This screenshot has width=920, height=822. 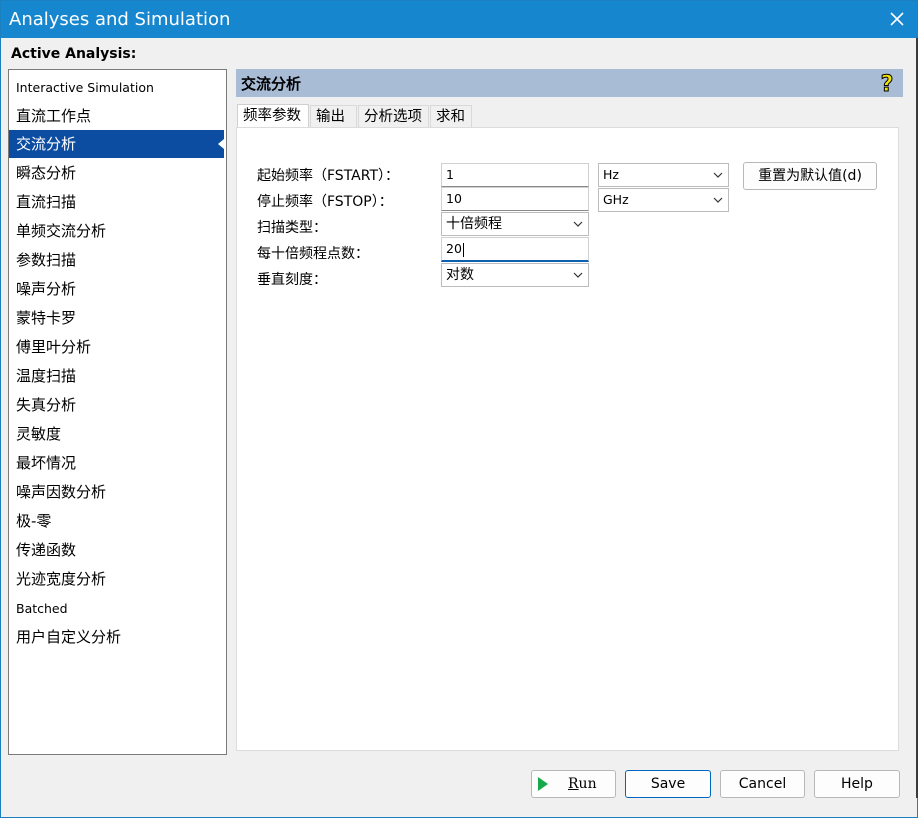 I want to click on fstop-unit-select: GHz, so click(x=663, y=200).